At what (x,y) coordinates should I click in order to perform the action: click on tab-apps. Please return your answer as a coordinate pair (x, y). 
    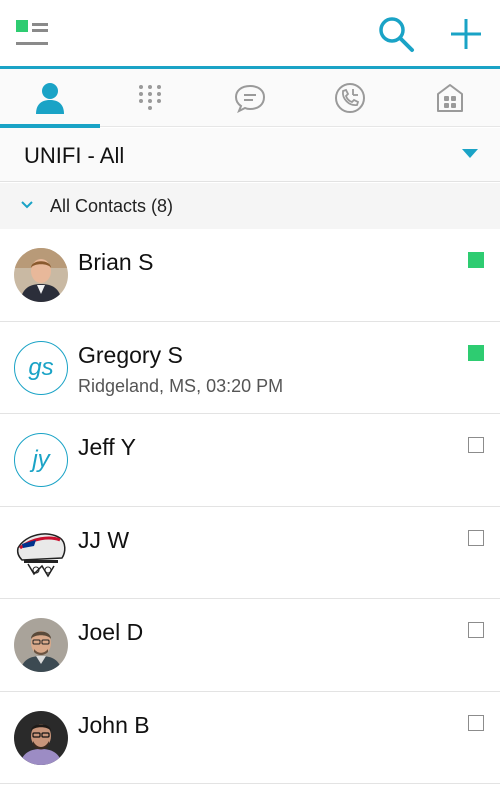
    Looking at the image, I should click on (450, 98).